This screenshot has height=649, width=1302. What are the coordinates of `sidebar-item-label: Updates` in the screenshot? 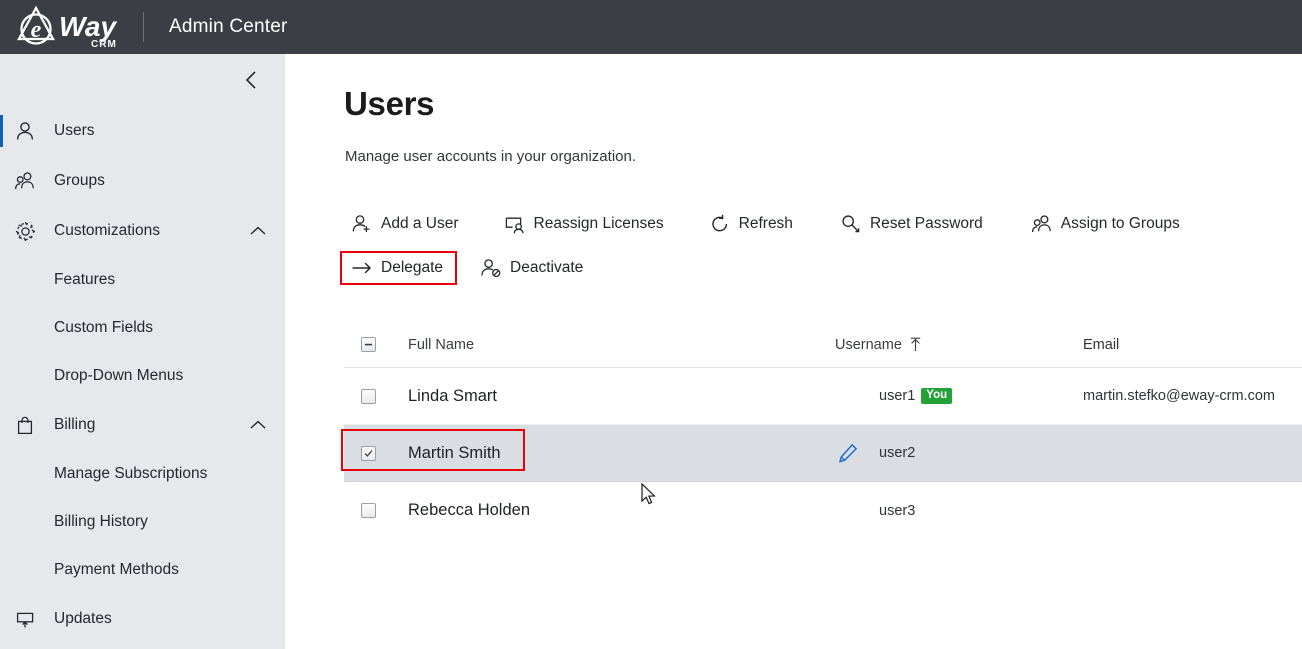 It's located at (83, 618).